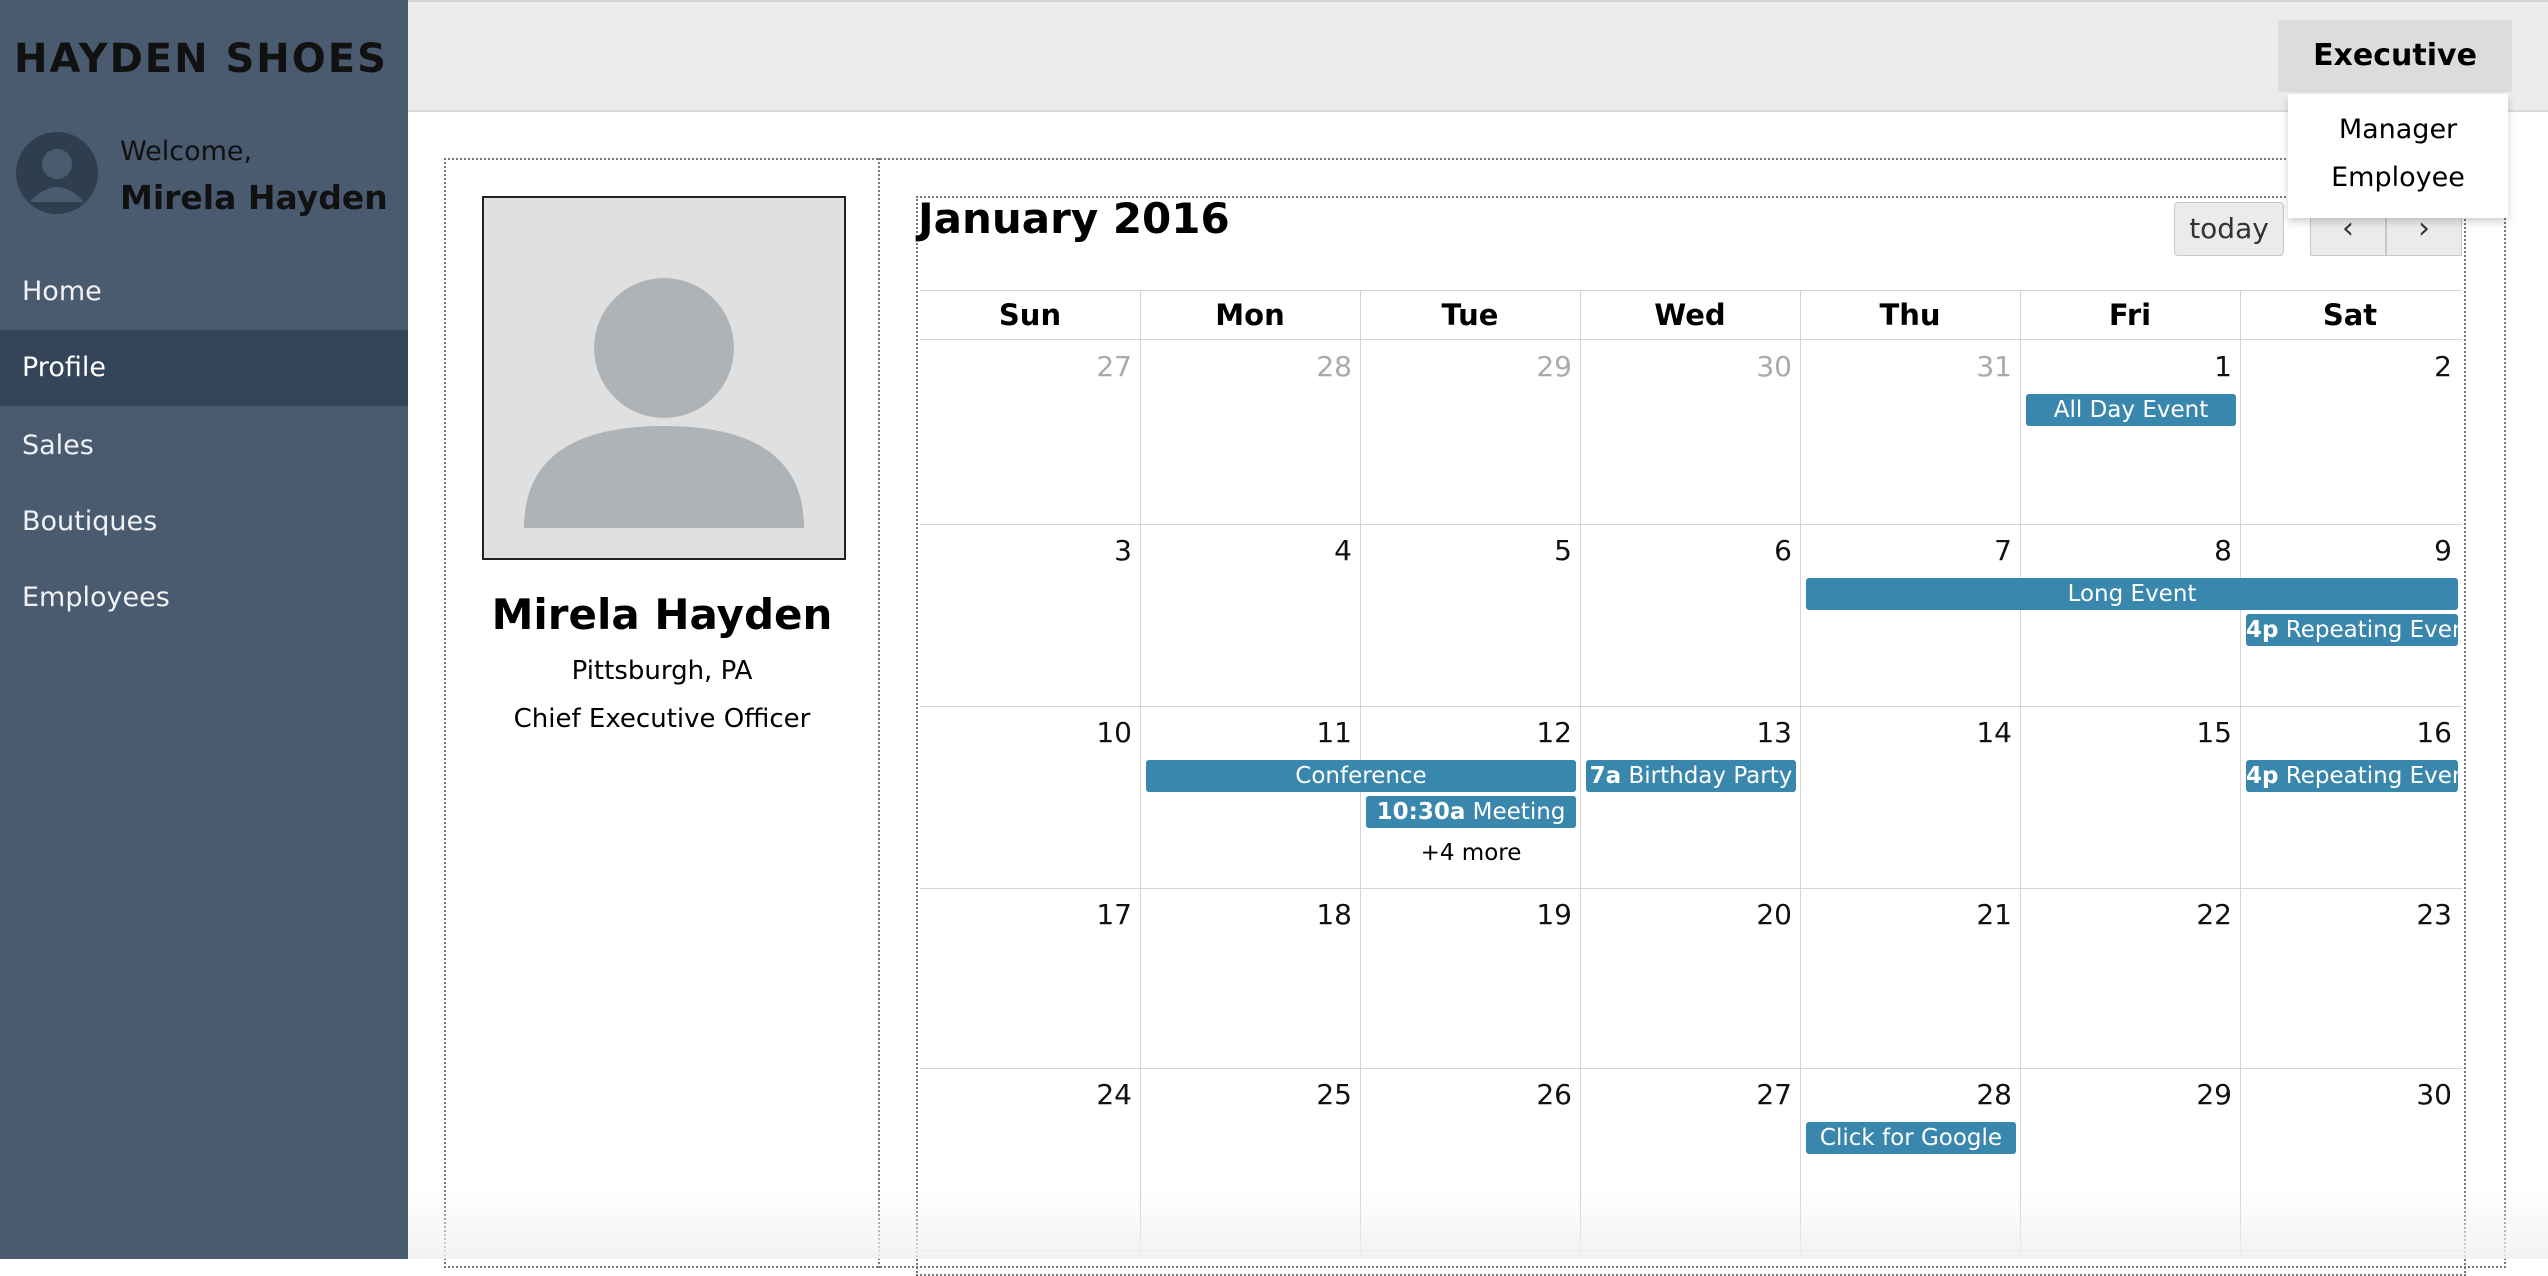  I want to click on calendar-day-number: 16, so click(2347, 732).